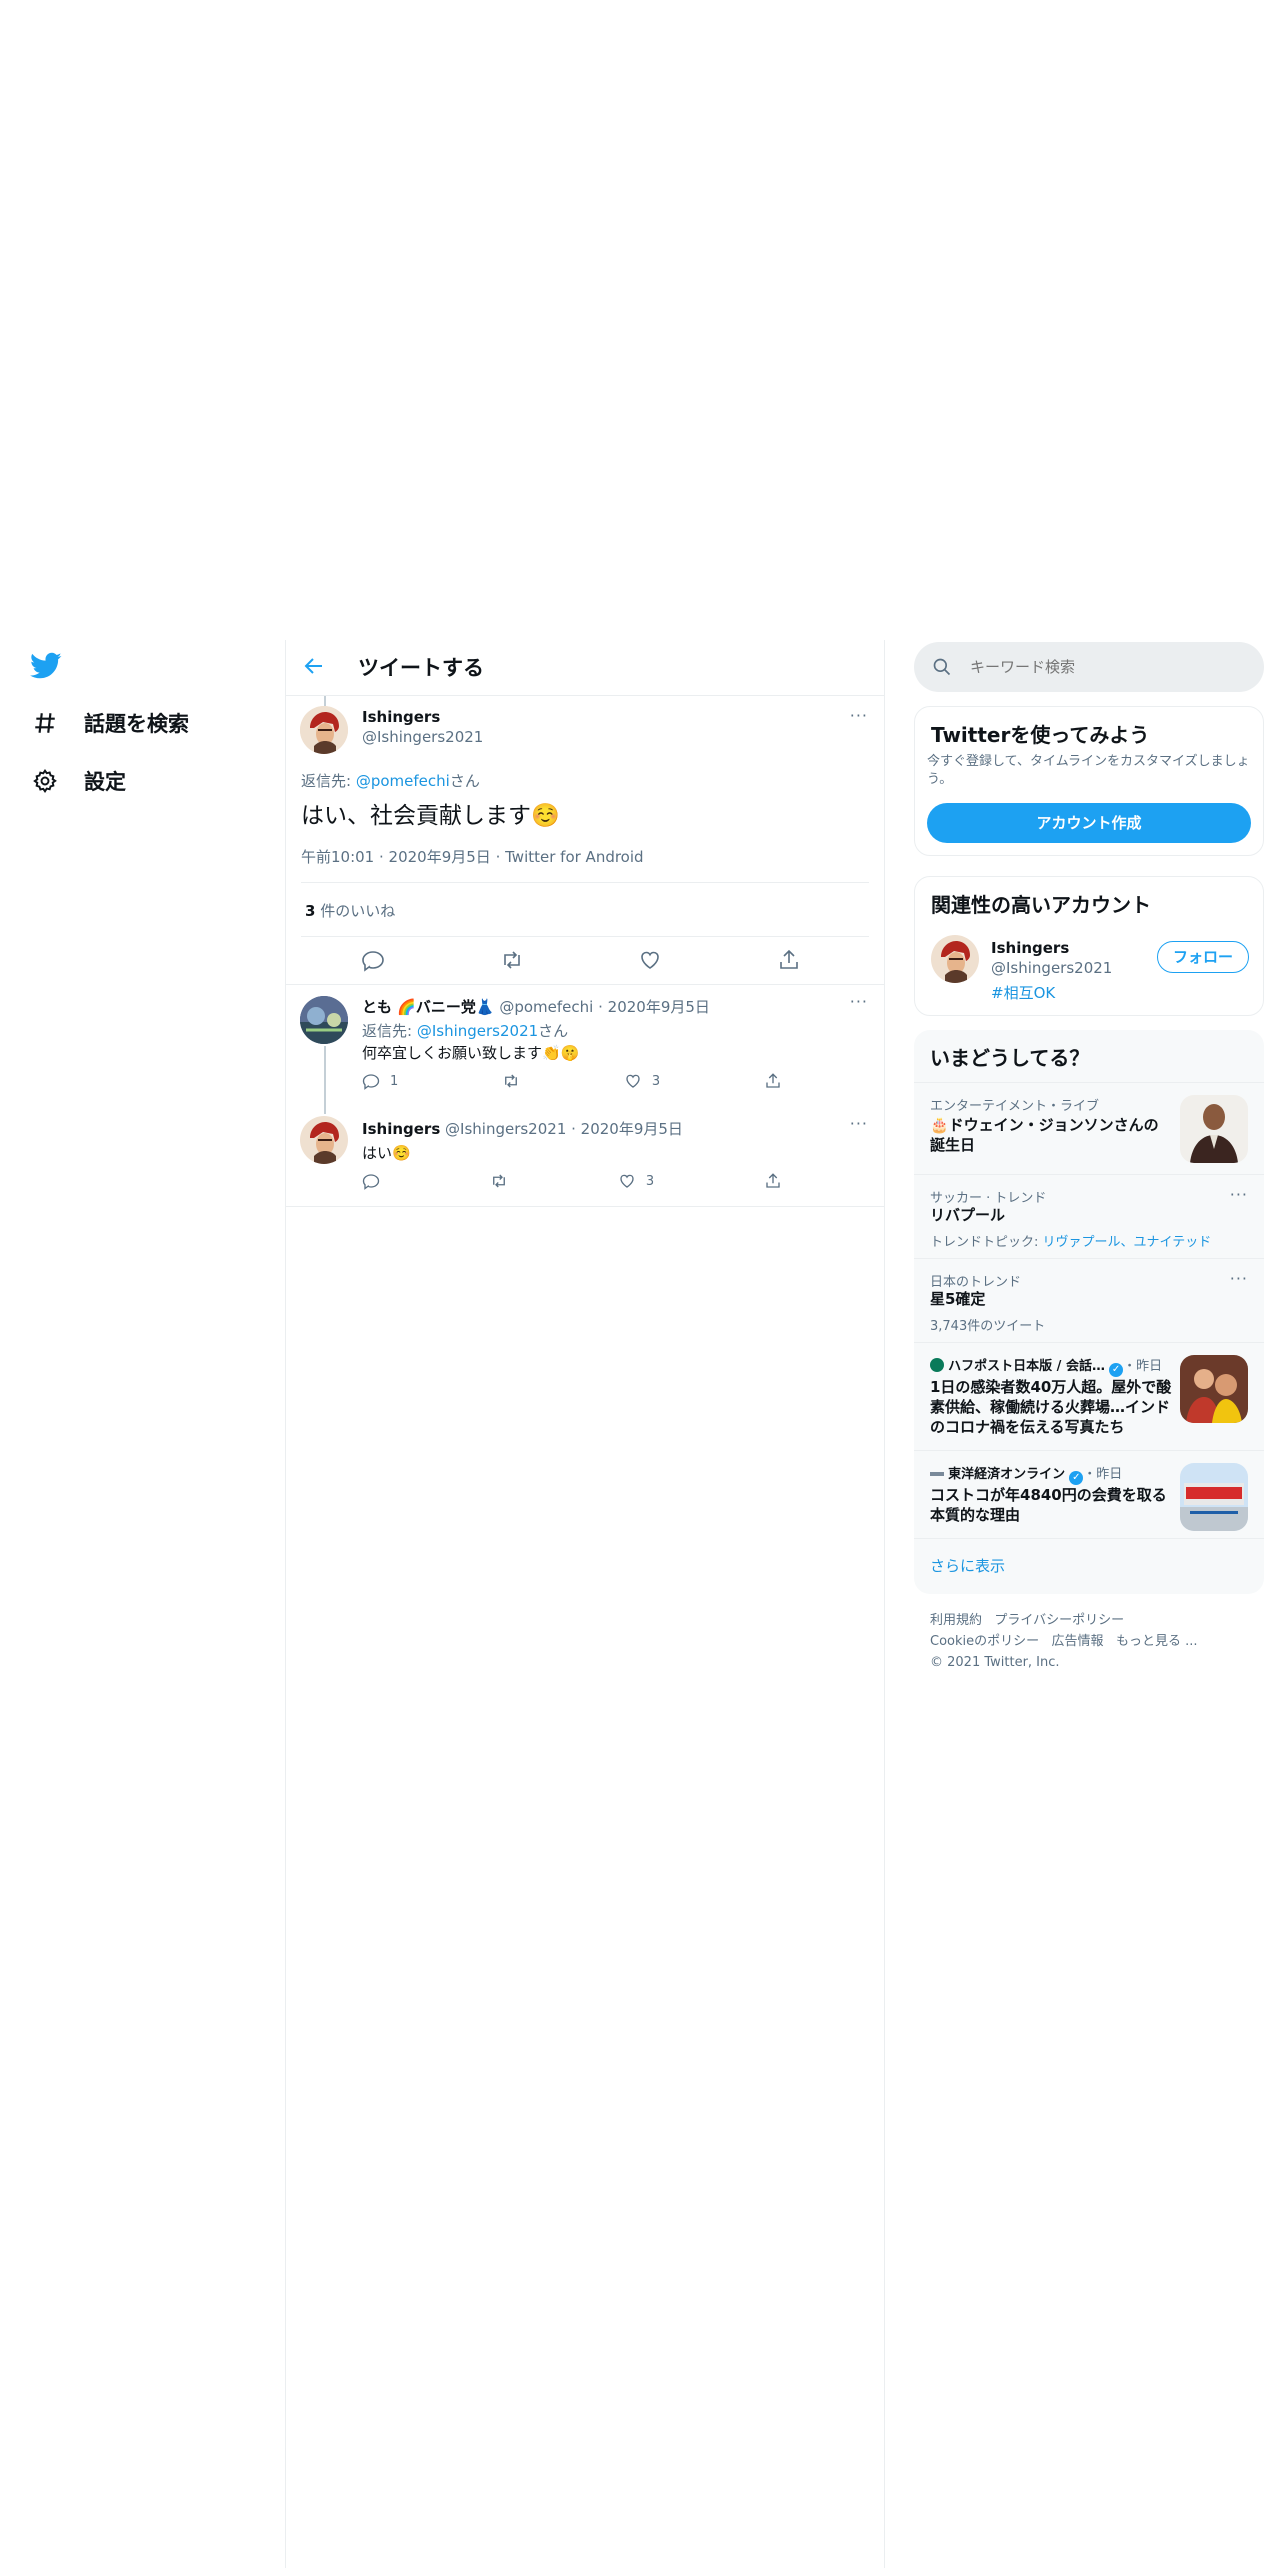 This screenshot has width=1284, height=2568. I want to click on footer-link-privacy: プライバシーポリシー, so click(1059, 1620).